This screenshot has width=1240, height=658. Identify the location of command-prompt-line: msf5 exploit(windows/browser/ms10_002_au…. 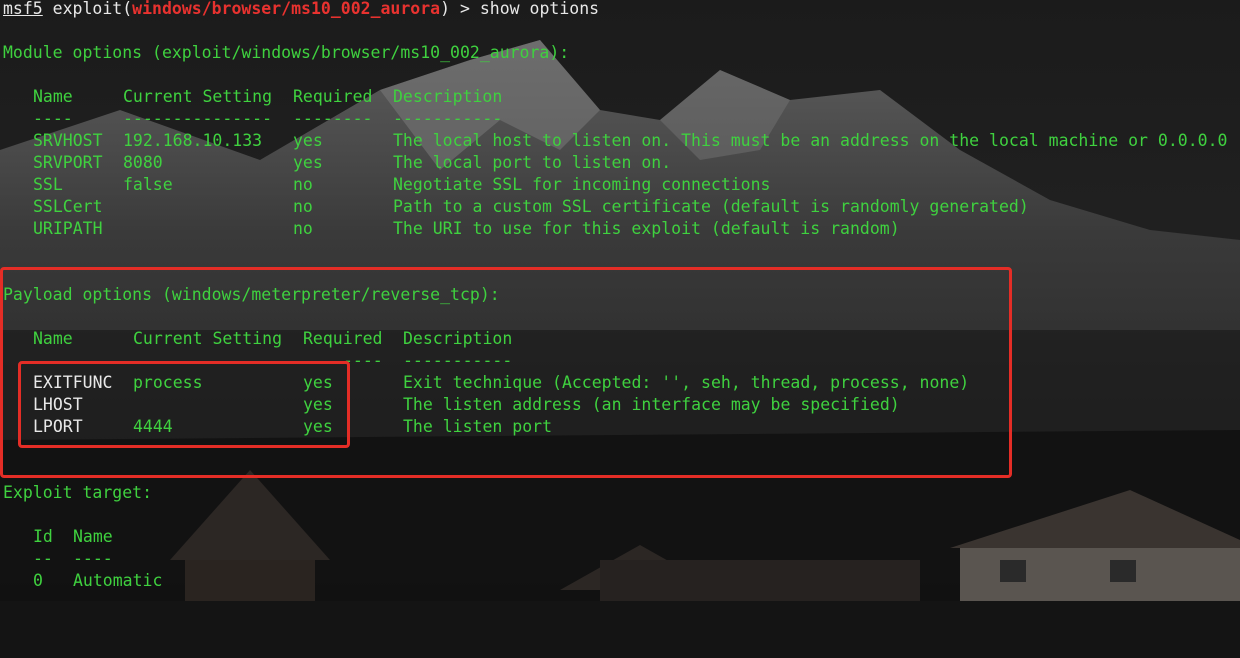
(301, 10).